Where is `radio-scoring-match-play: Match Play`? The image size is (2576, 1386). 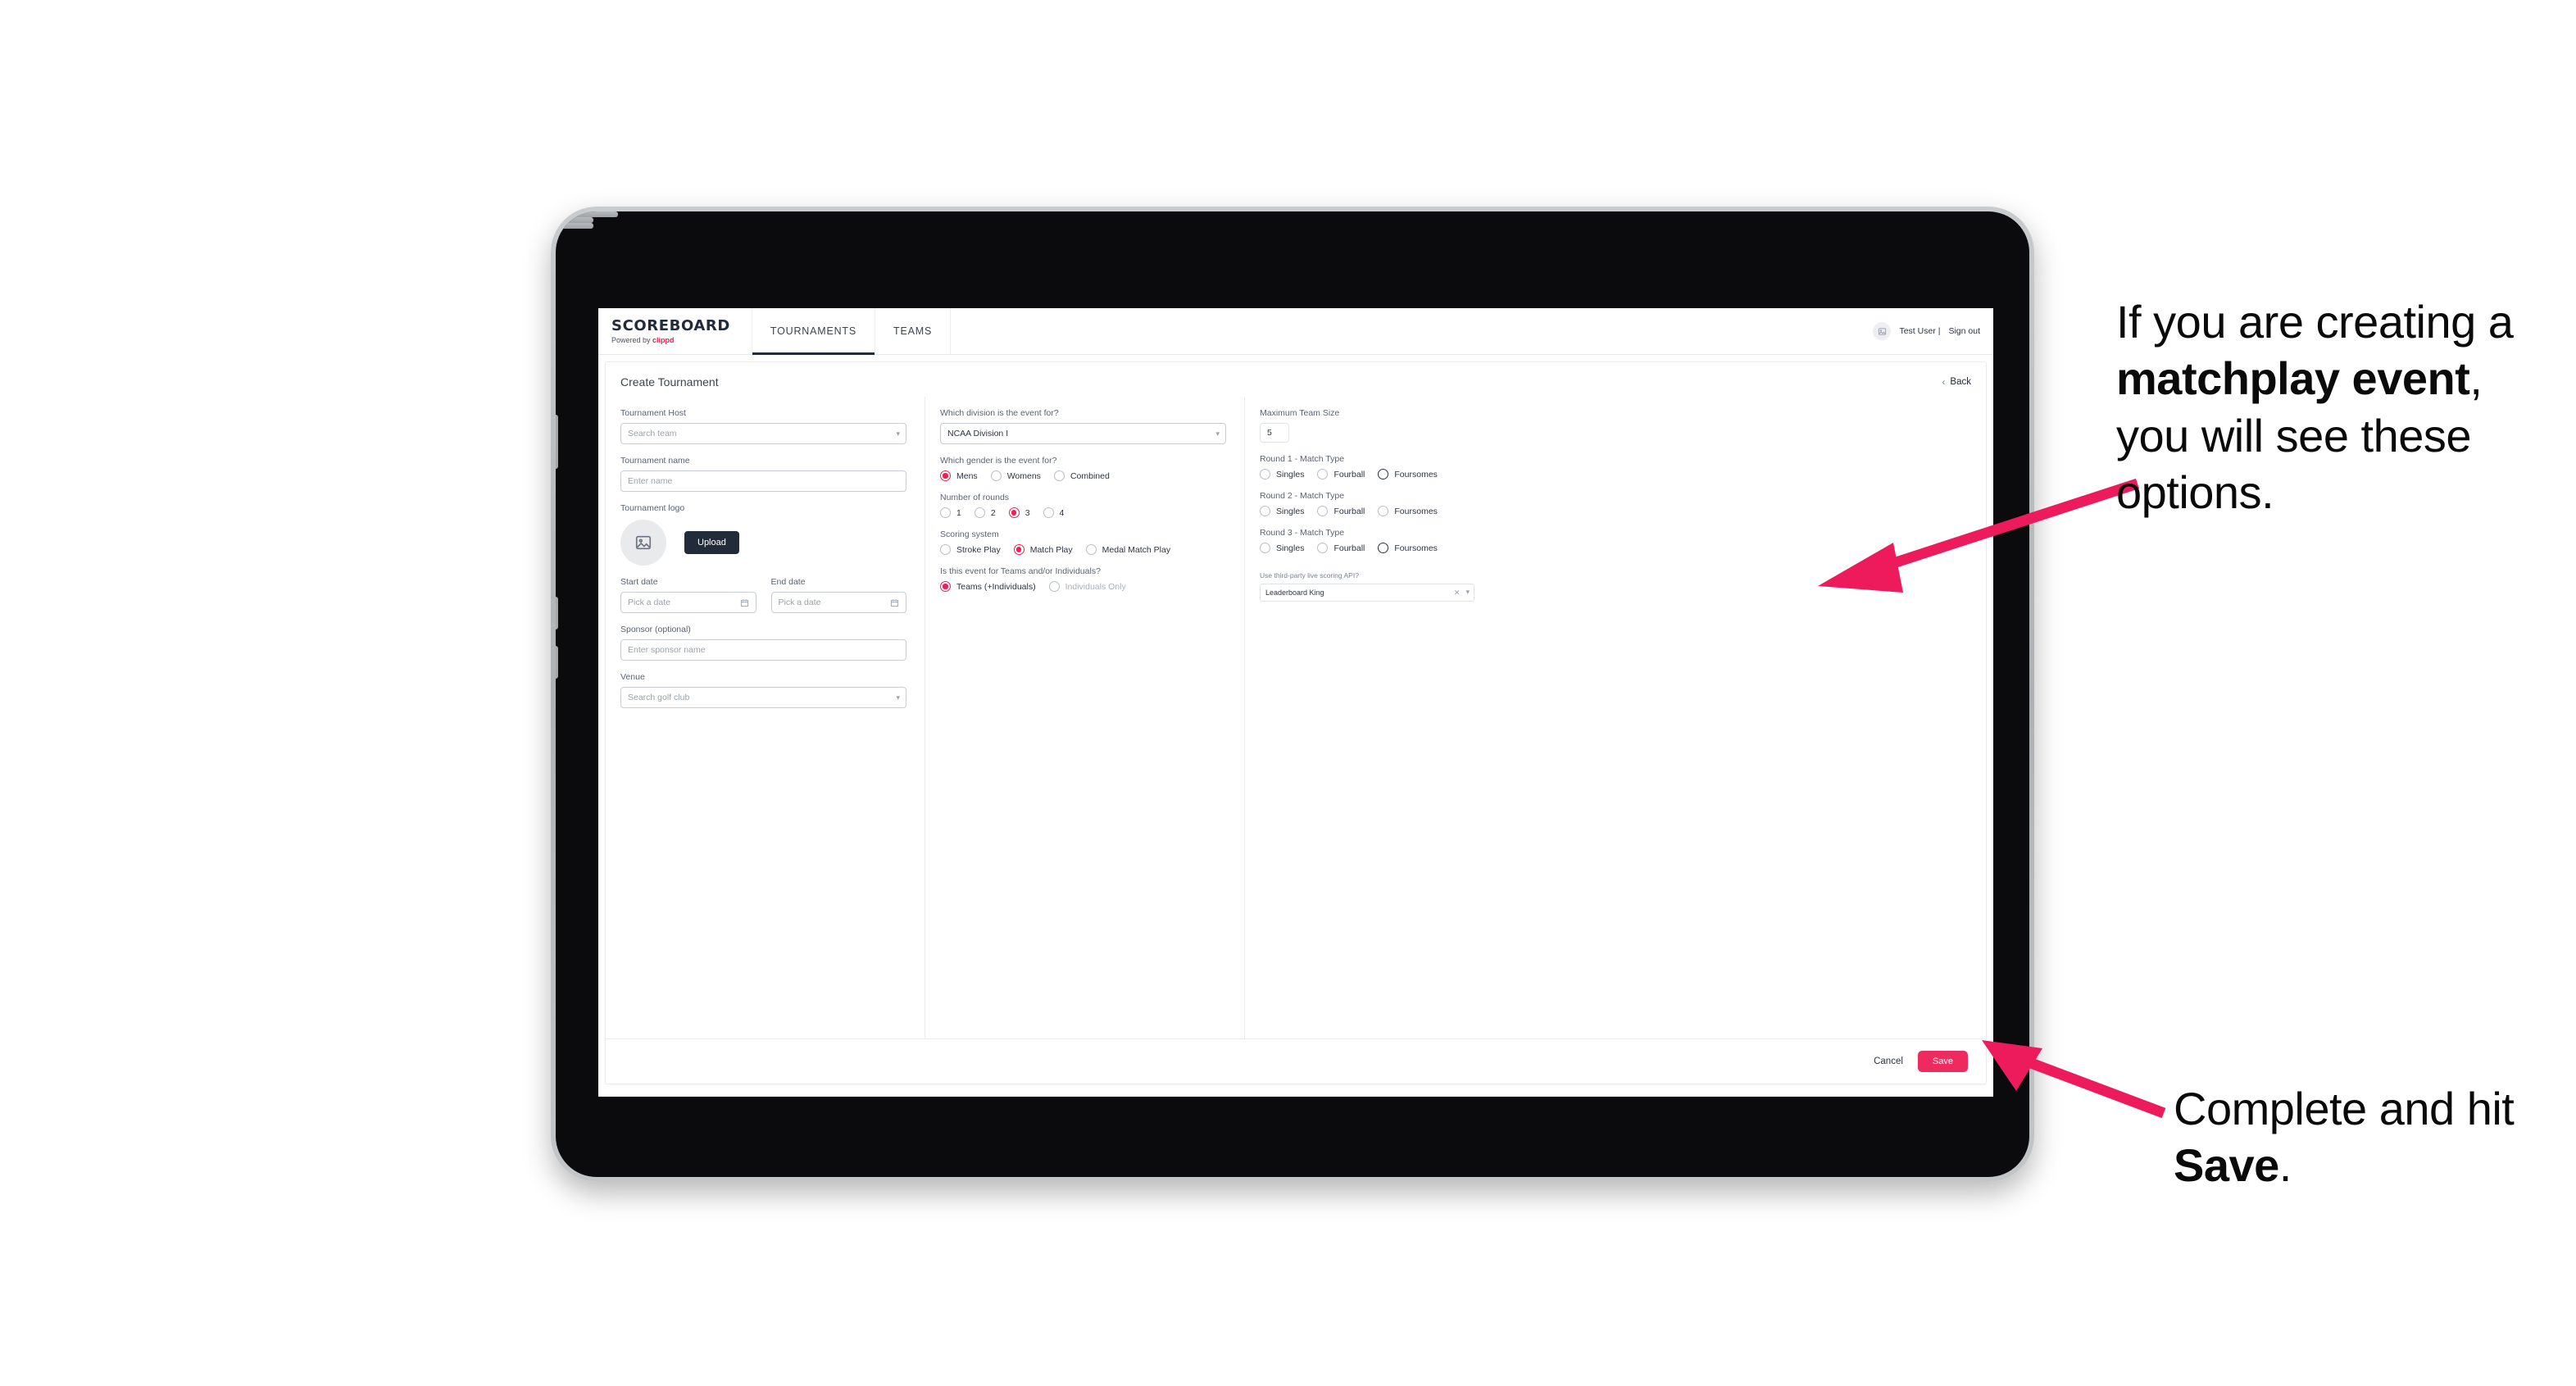
radio-scoring-match-play: Match Play is located at coordinates (1043, 549).